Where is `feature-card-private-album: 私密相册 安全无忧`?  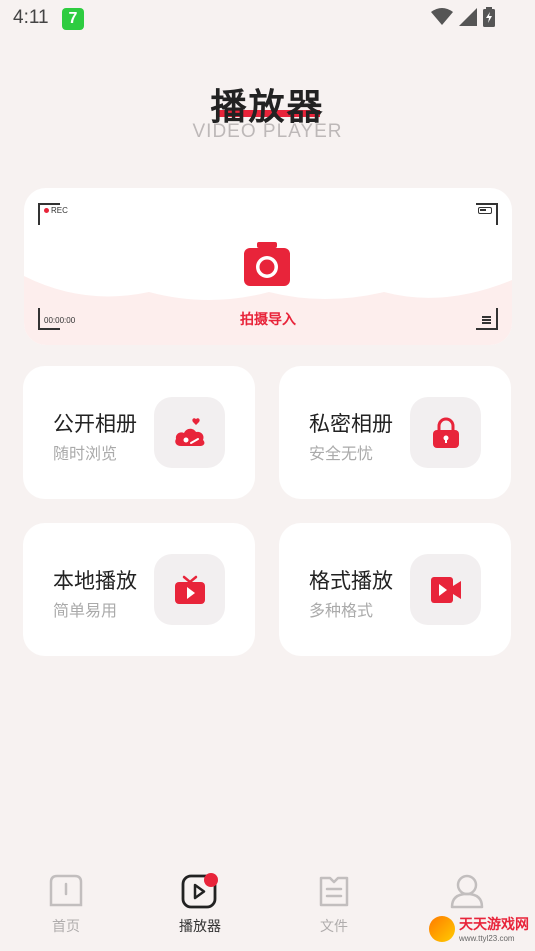 feature-card-private-album: 私密相册 安全无忧 is located at coordinates (395, 432).